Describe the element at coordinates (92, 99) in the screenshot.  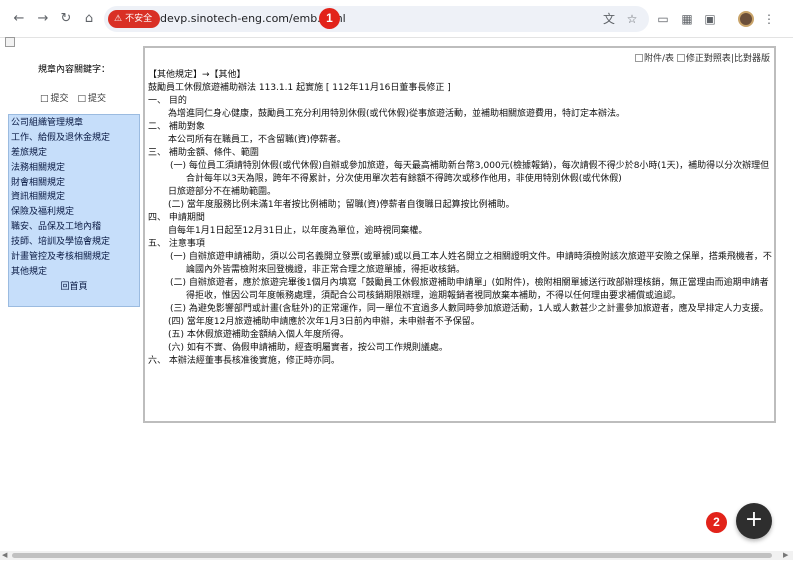
I see `submit-button-2: □ 提交` at that location.